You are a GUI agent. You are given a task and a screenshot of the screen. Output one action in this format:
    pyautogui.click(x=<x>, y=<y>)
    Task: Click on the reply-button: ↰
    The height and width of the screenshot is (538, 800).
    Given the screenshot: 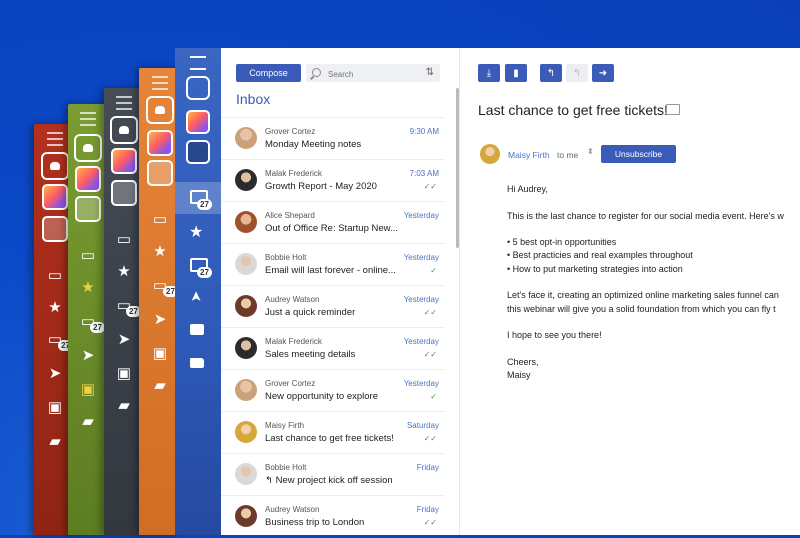 What is the action you would take?
    pyautogui.click(x=551, y=73)
    